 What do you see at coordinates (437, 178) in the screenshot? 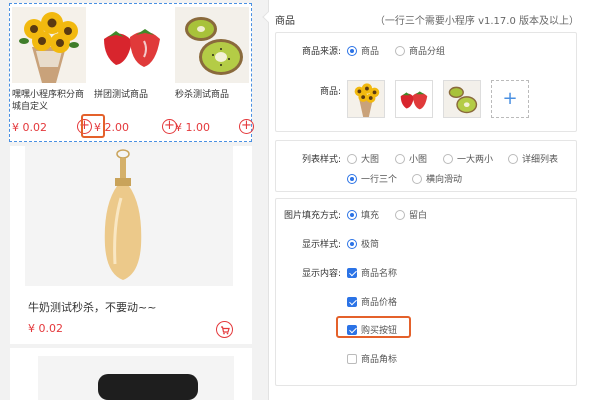
I see `list-style-option: 横向滑动` at bounding box center [437, 178].